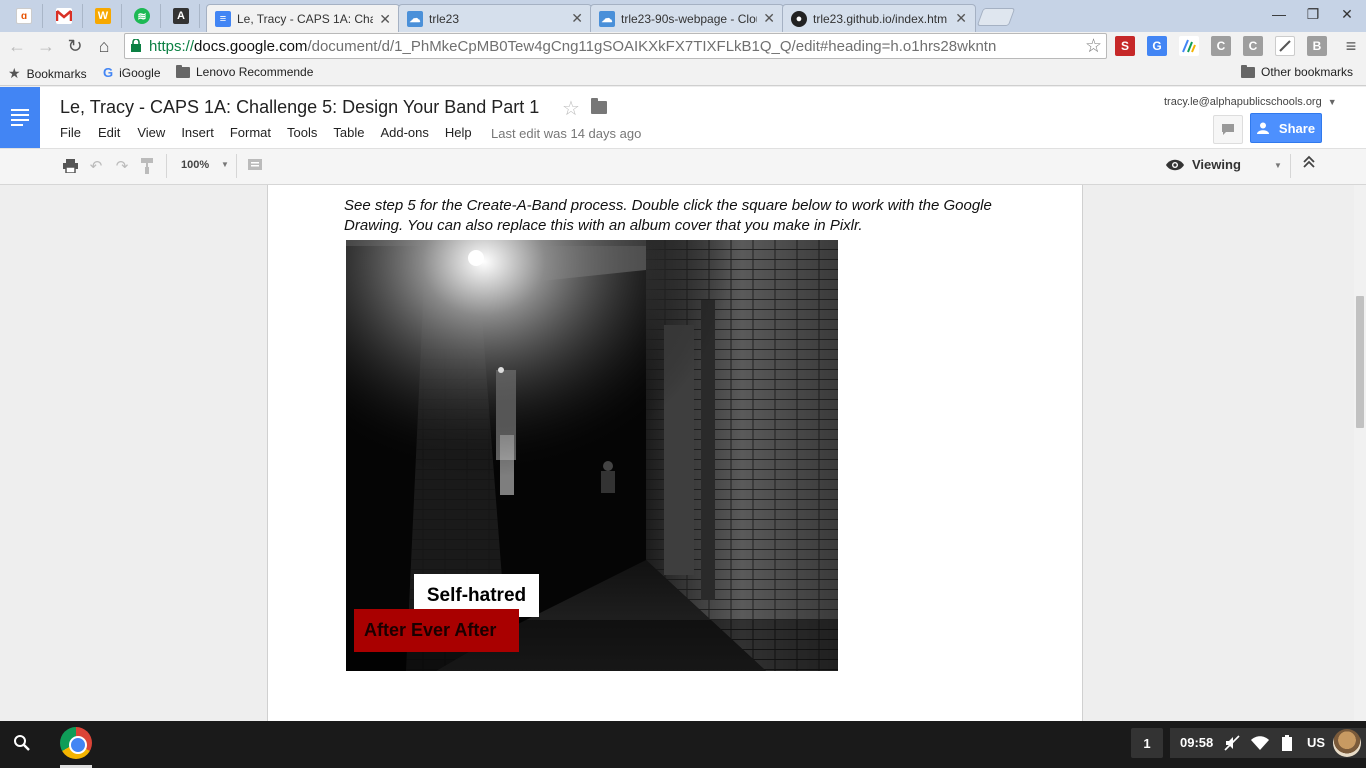 Image resolution: width=1366 pixels, height=768 pixels. Describe the element at coordinates (1260, 743) in the screenshot. I see `wifi-icon` at that location.